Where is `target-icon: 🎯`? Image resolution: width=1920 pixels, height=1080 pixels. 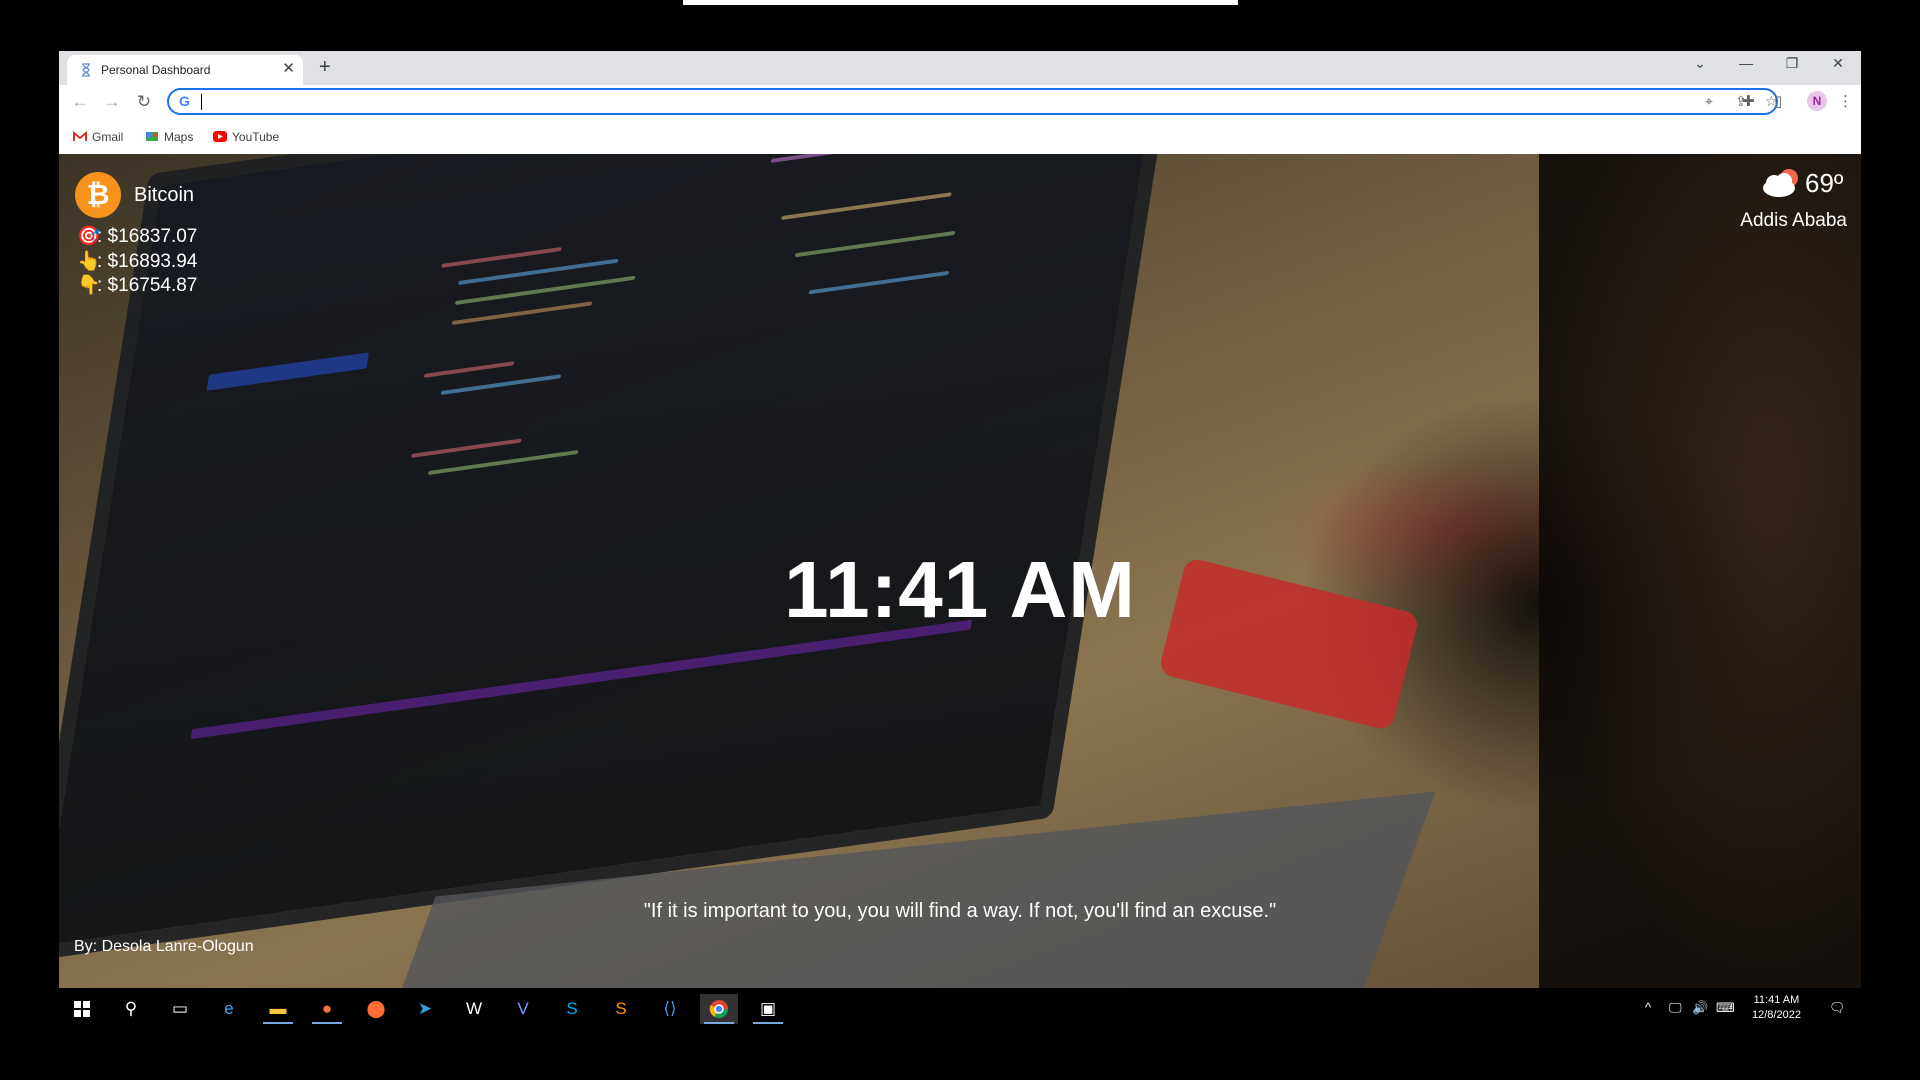
target-icon: 🎯 is located at coordinates (89, 236).